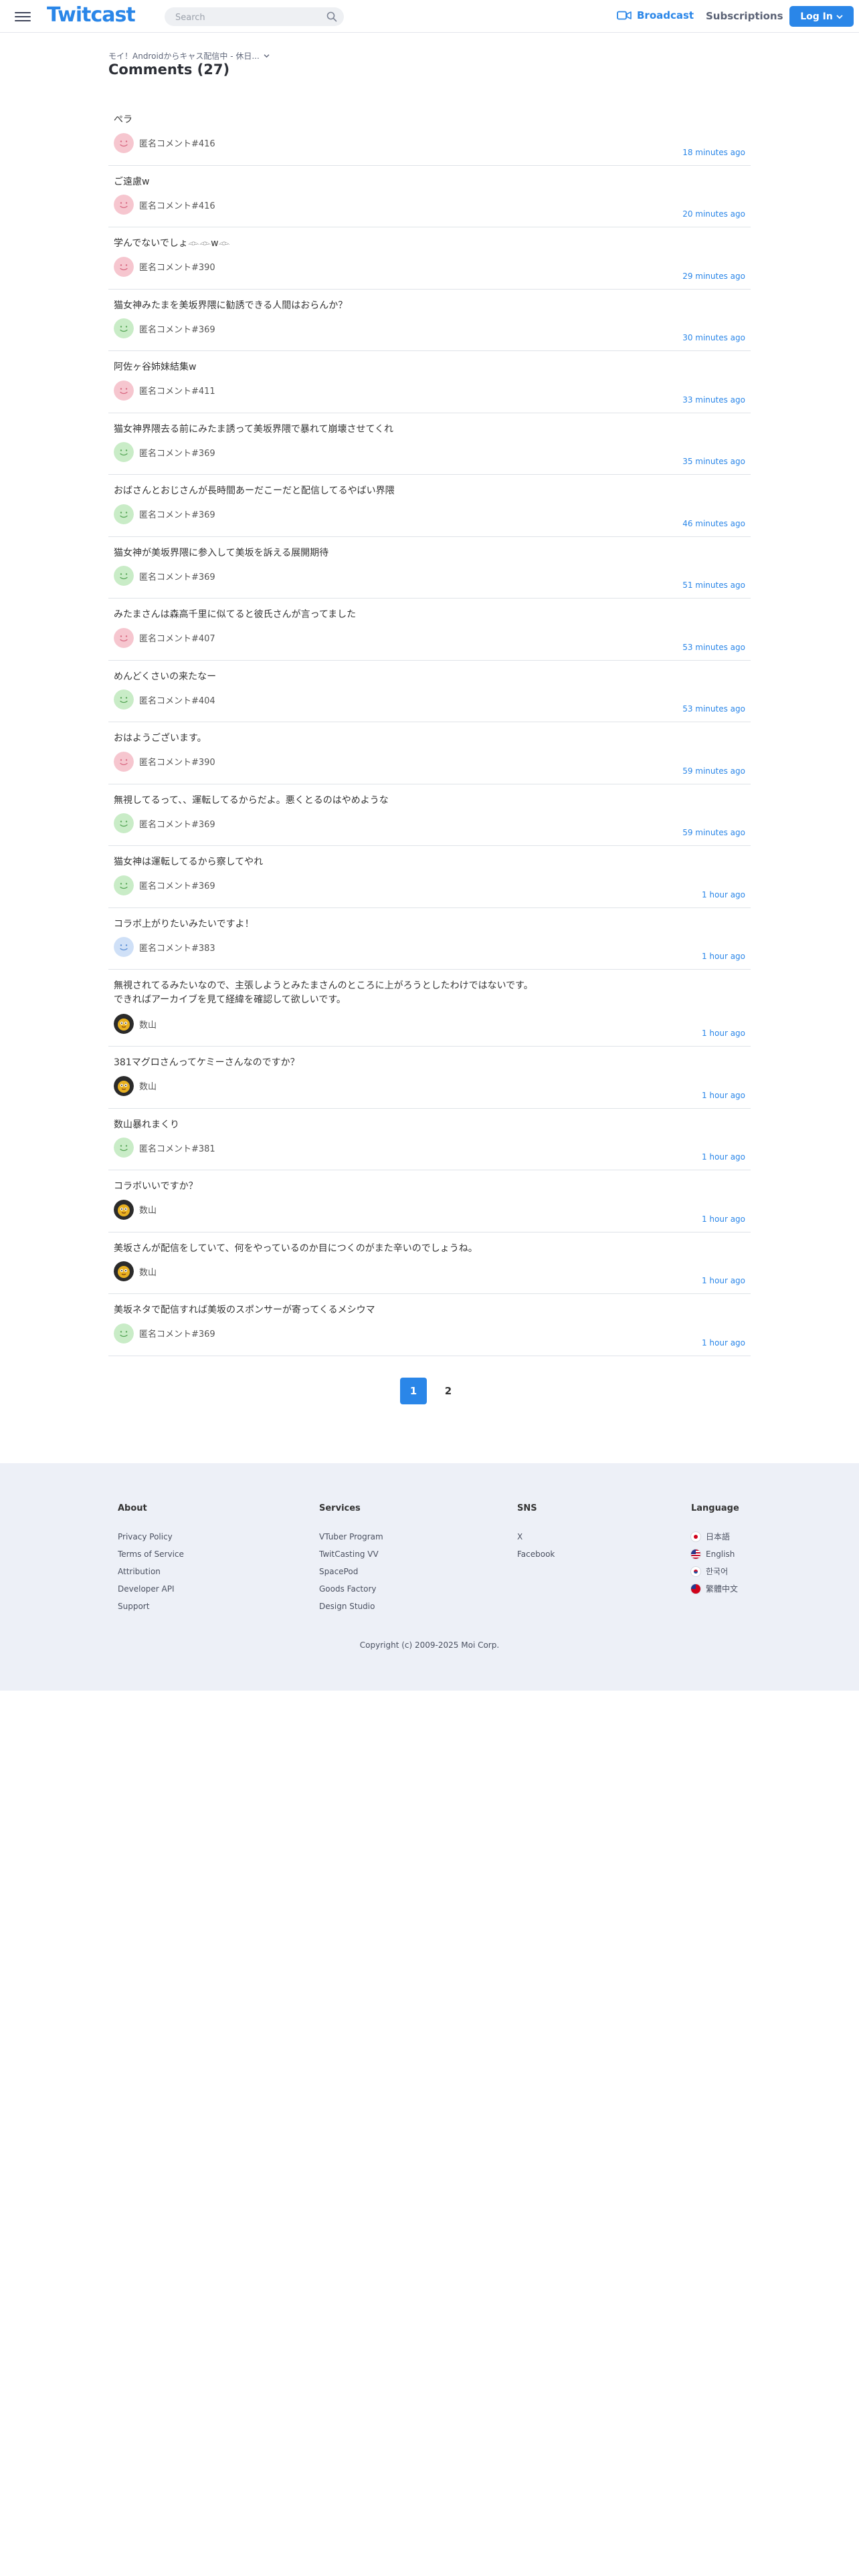 The image size is (859, 2576). I want to click on footer-link: Terms of Service, so click(151, 1554).